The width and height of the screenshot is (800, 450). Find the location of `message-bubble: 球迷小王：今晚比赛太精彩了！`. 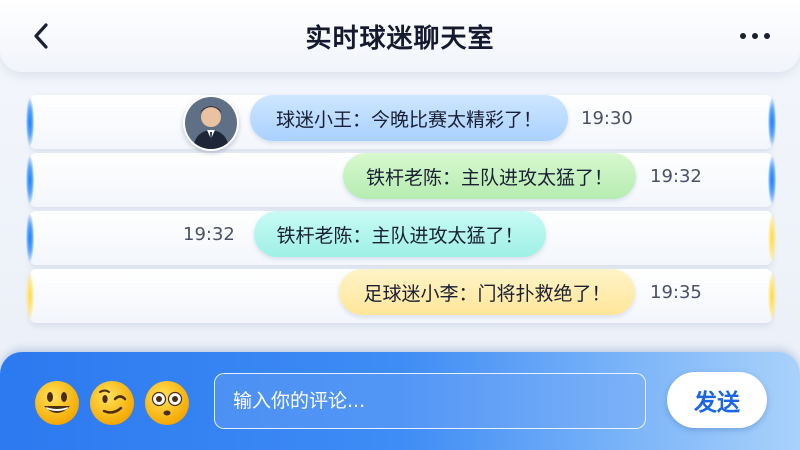

message-bubble: 球迷小王：今晚比赛太精彩了！ is located at coordinates (409, 118).